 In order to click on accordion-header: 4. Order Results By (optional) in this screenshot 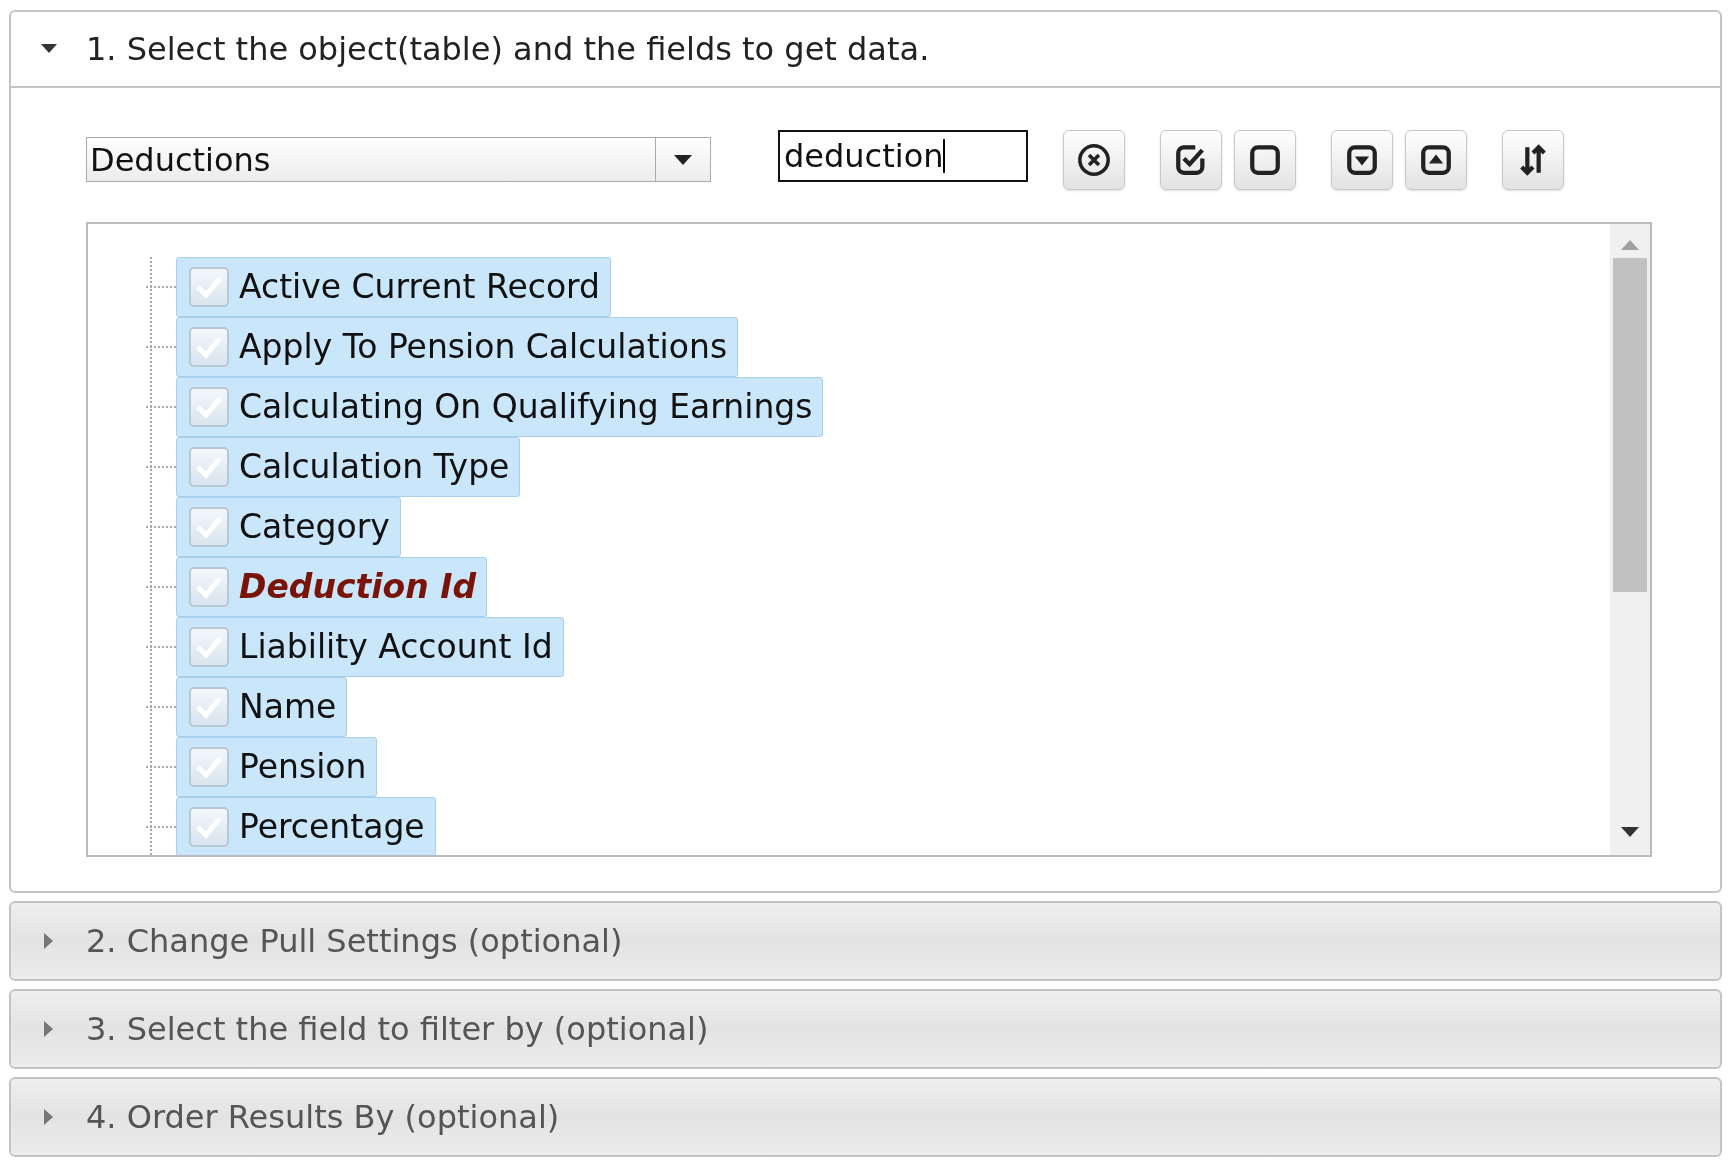, I will do `click(865, 1117)`.